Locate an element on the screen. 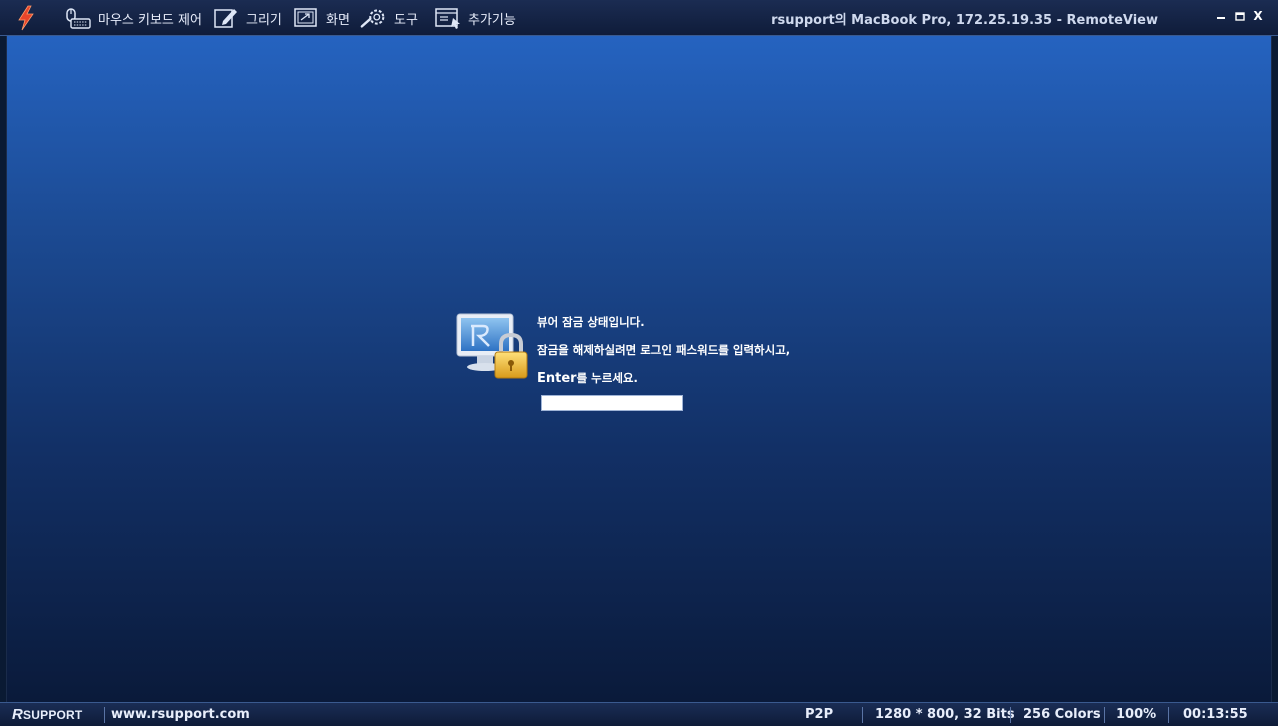  app-menu-button is located at coordinates (26, 18).